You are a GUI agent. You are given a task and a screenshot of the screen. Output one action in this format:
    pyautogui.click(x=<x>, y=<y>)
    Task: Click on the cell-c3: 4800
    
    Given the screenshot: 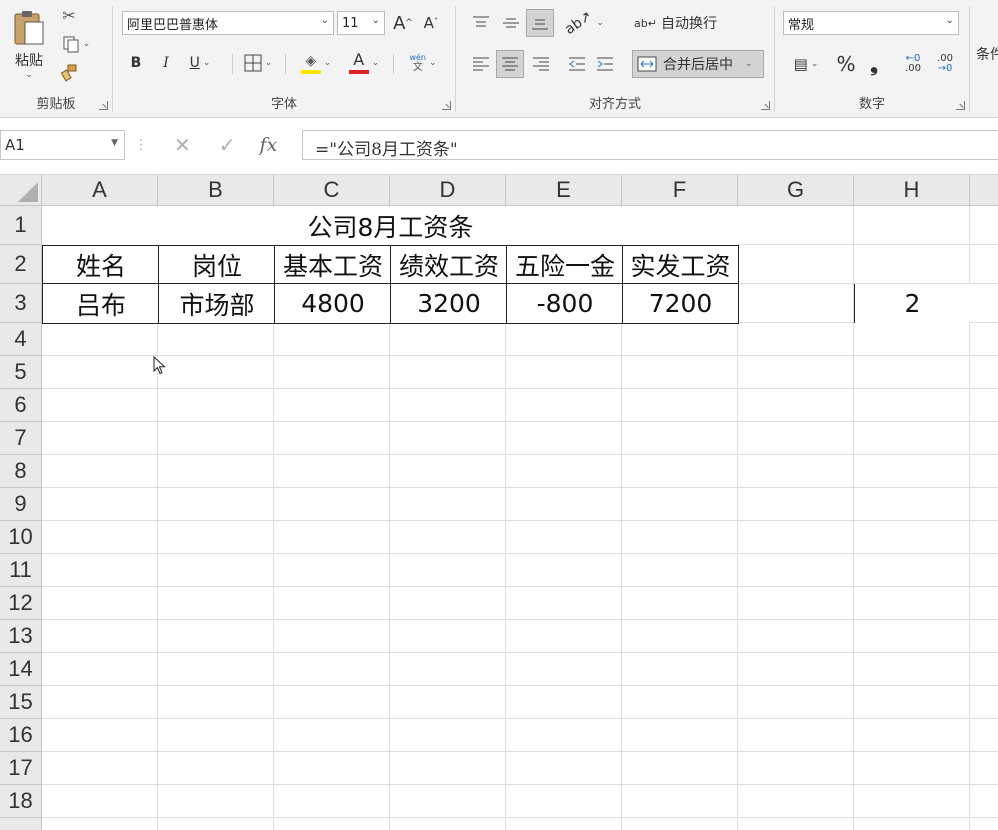 What is the action you would take?
    pyautogui.click(x=332, y=303)
    